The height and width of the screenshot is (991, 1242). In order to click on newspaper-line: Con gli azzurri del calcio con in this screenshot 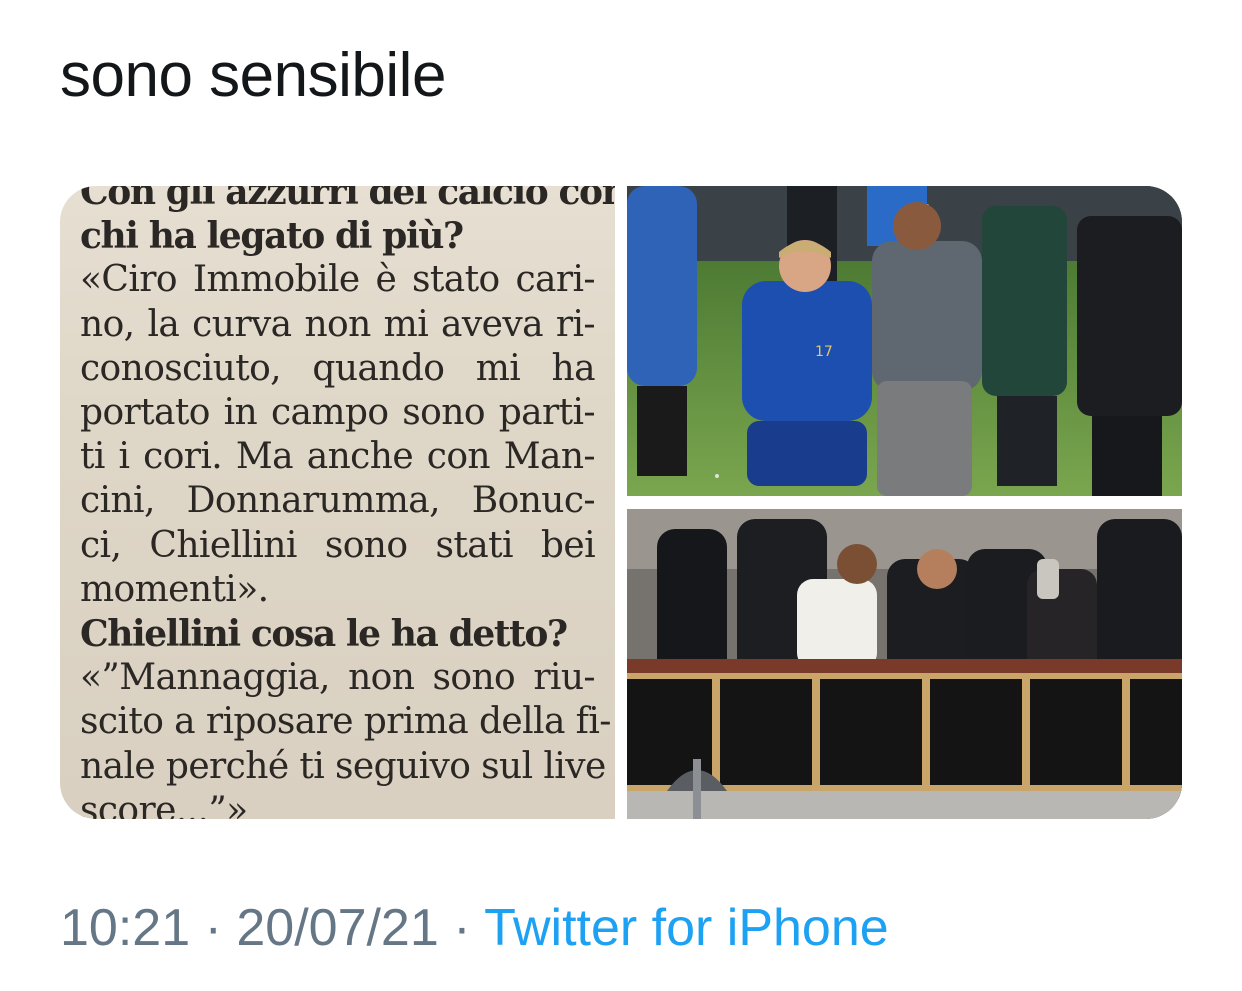, I will do `click(347, 199)`.